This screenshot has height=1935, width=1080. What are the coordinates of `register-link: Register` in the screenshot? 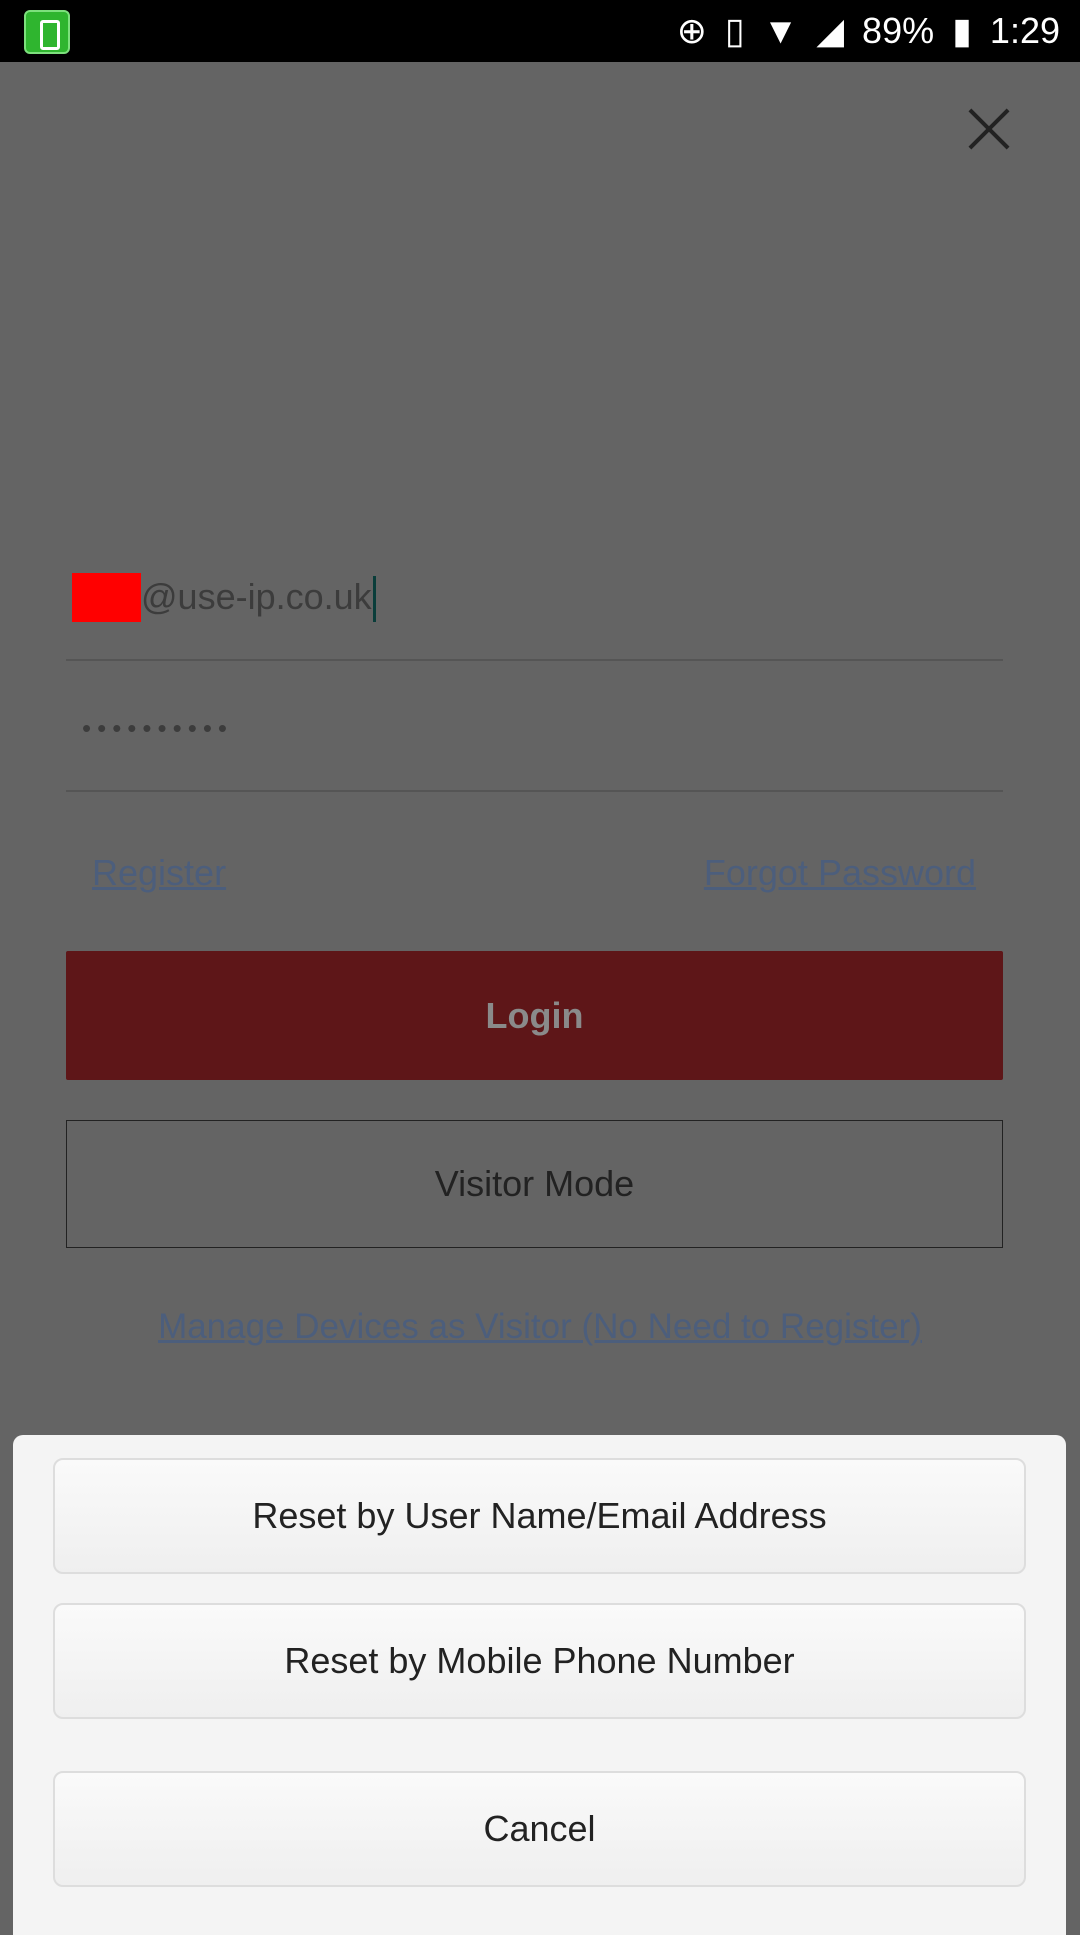 It's located at (159, 873).